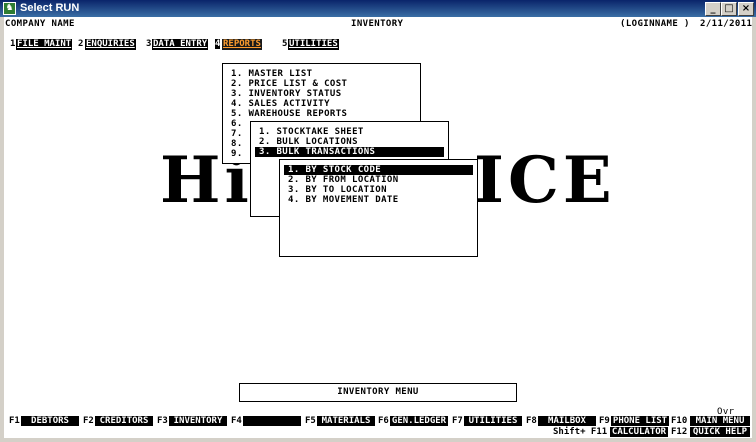 This screenshot has width=756, height=442. I want to click on transactions-item: 4. BY MOVEMENT DATE, so click(343, 200).